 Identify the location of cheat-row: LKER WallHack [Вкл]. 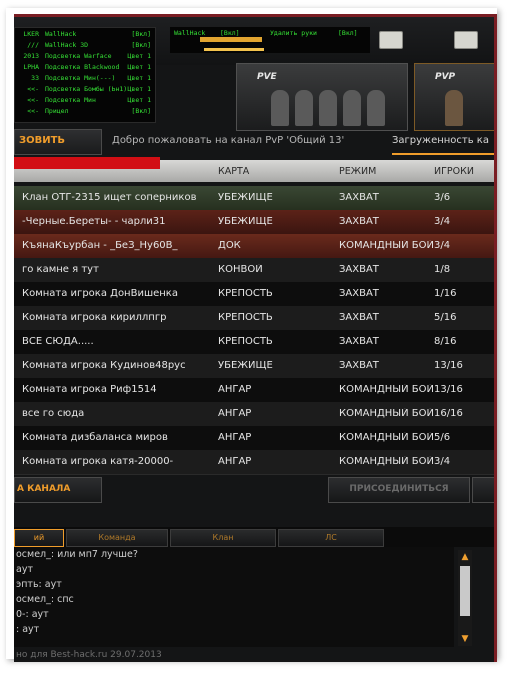
(85, 34).